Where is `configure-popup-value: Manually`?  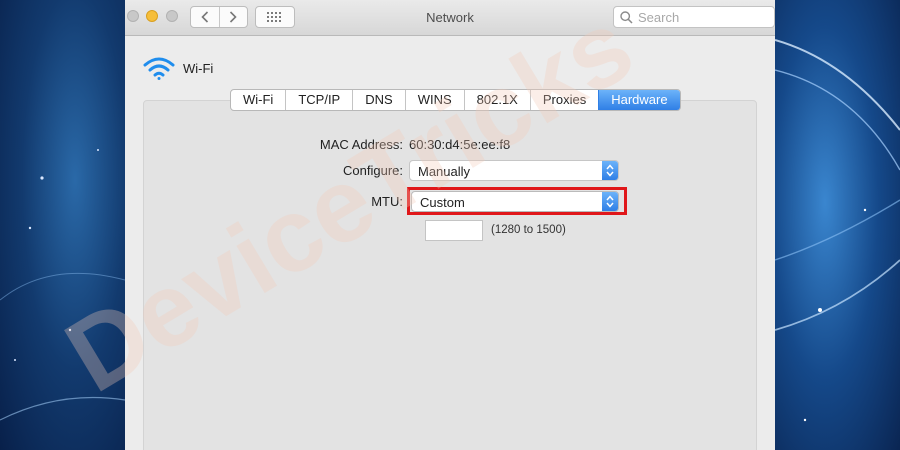 configure-popup-value: Manually is located at coordinates (444, 171).